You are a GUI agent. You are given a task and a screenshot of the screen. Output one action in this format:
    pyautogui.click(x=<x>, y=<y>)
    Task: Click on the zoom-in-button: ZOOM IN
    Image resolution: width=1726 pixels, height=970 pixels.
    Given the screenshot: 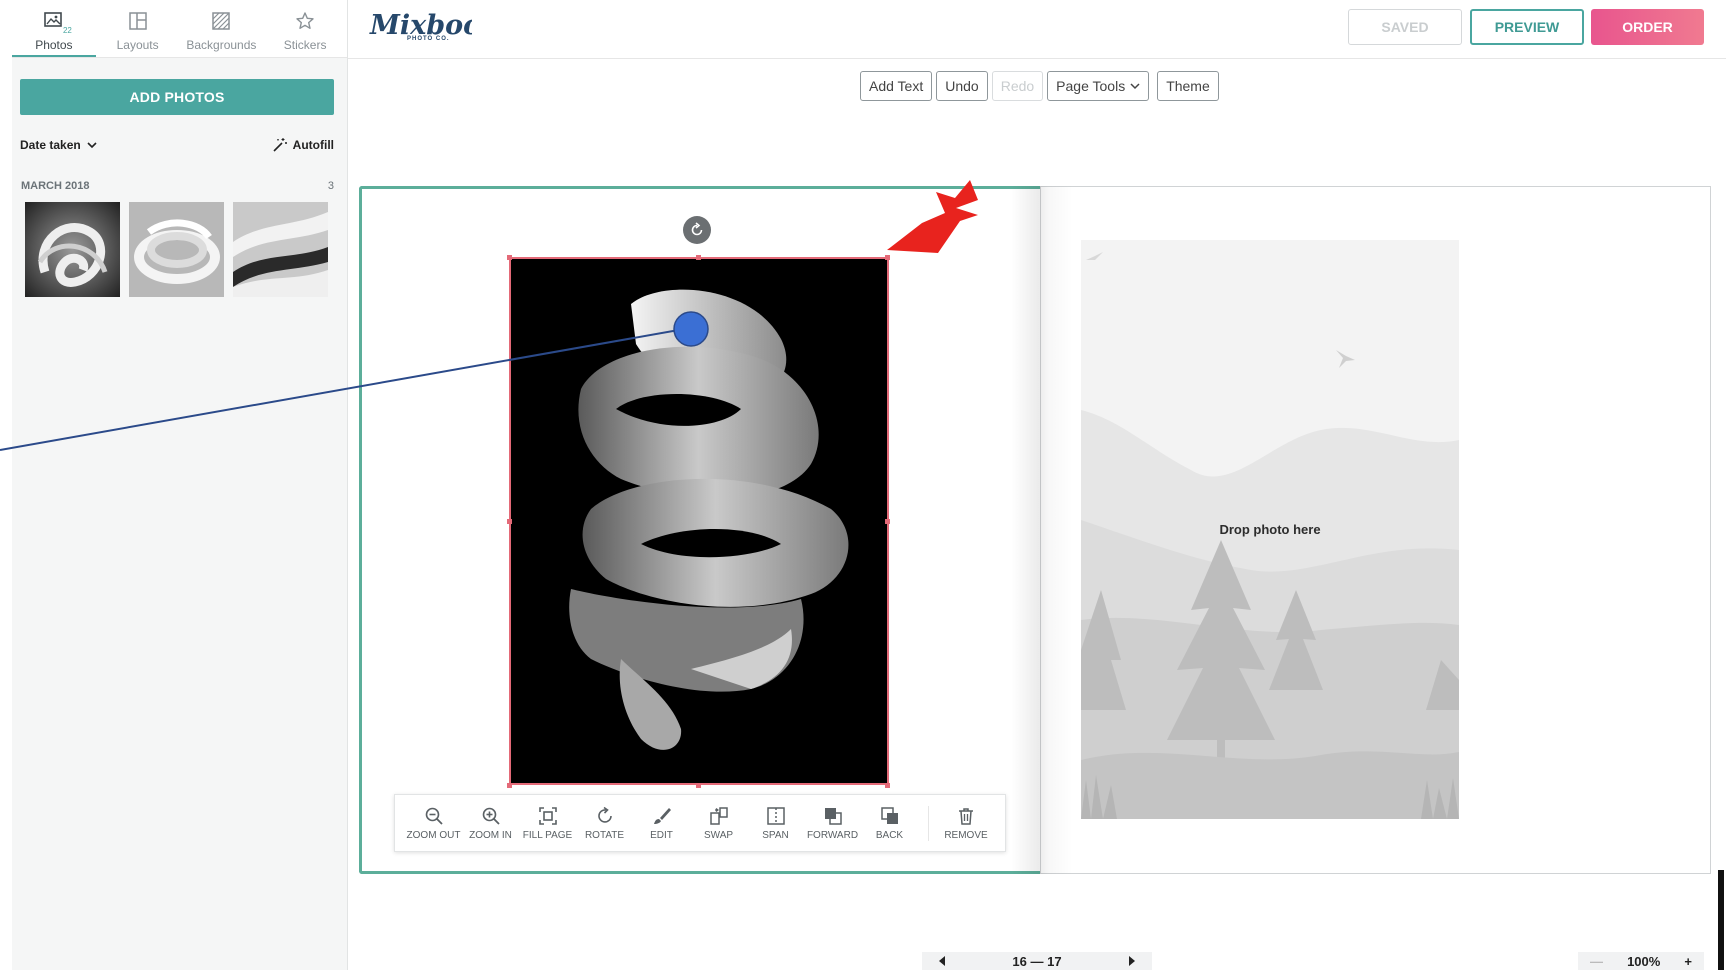 What is the action you would take?
    pyautogui.click(x=490, y=823)
    